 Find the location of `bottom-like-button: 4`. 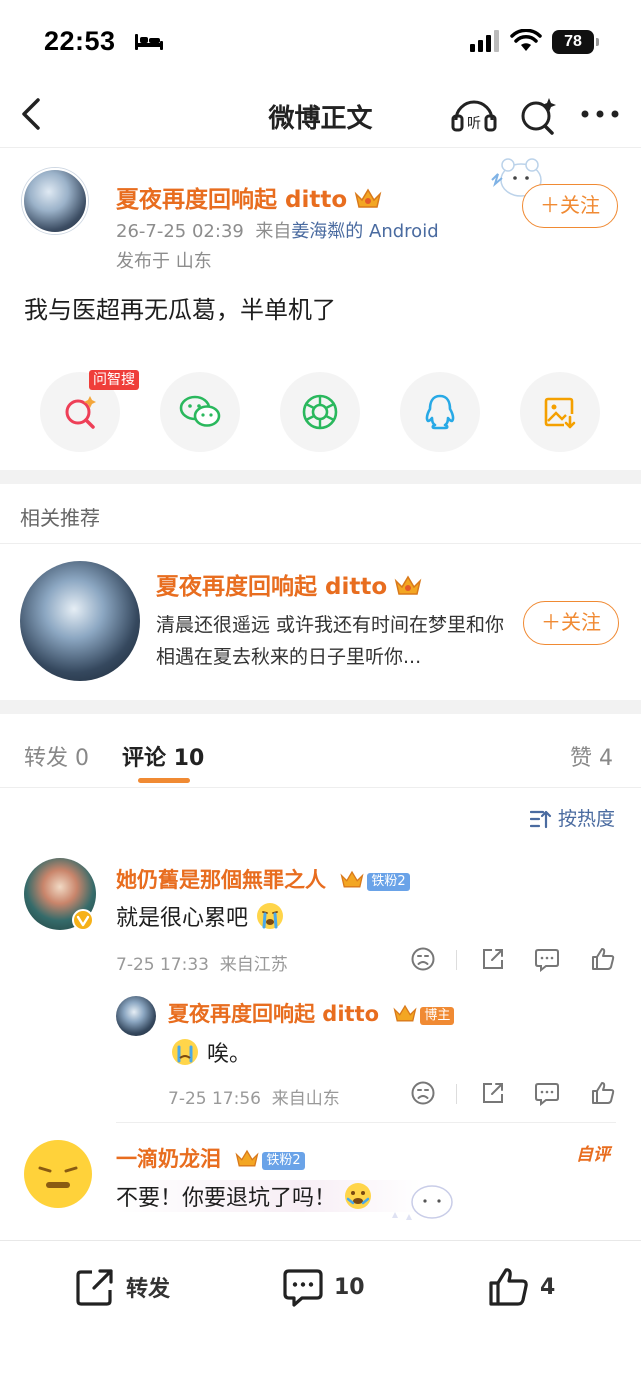

bottom-like-button: 4 is located at coordinates (521, 1287).